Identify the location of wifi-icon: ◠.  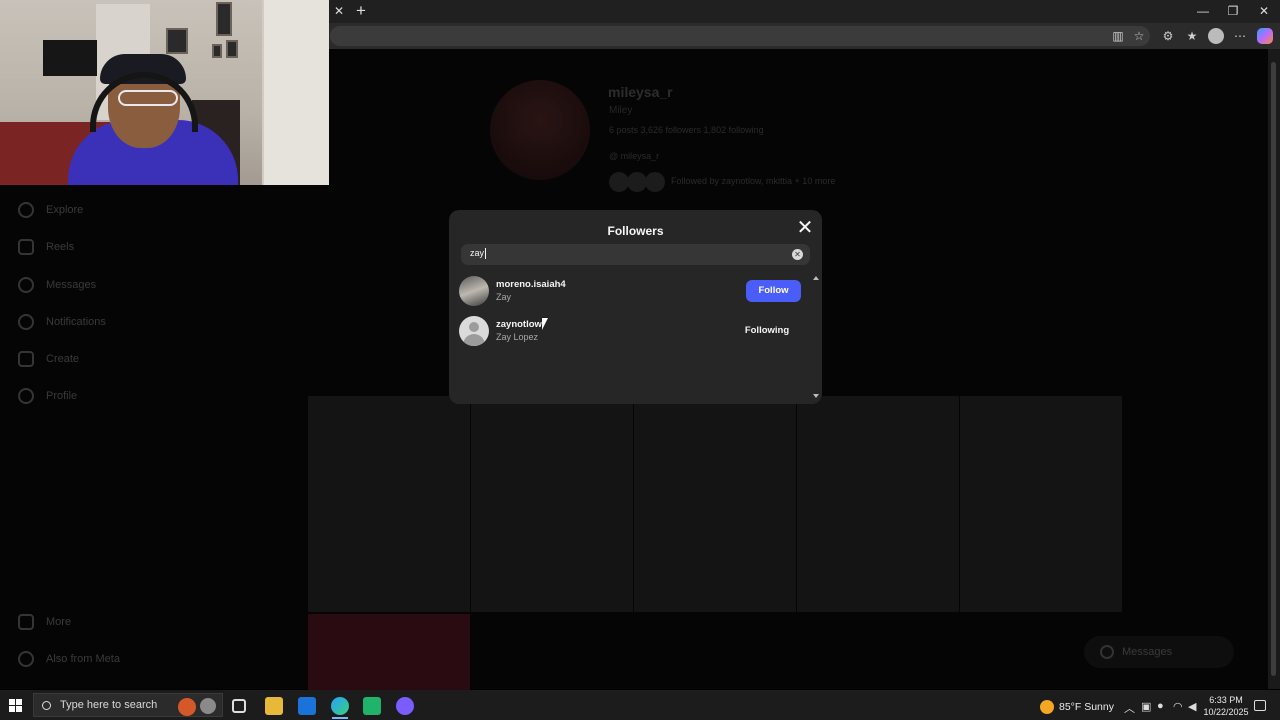
(1178, 706).